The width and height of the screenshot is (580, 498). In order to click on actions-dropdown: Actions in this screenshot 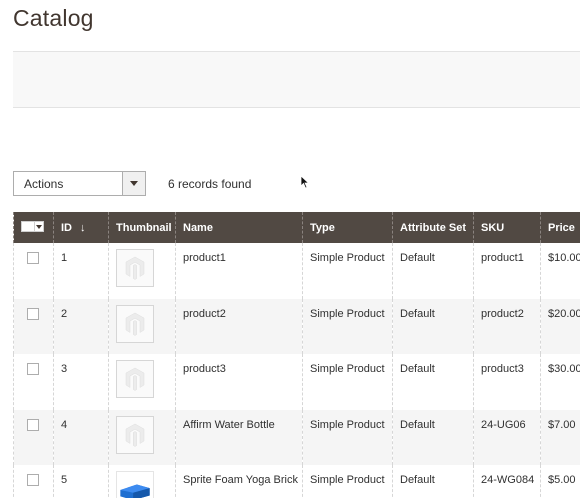, I will do `click(79, 183)`.